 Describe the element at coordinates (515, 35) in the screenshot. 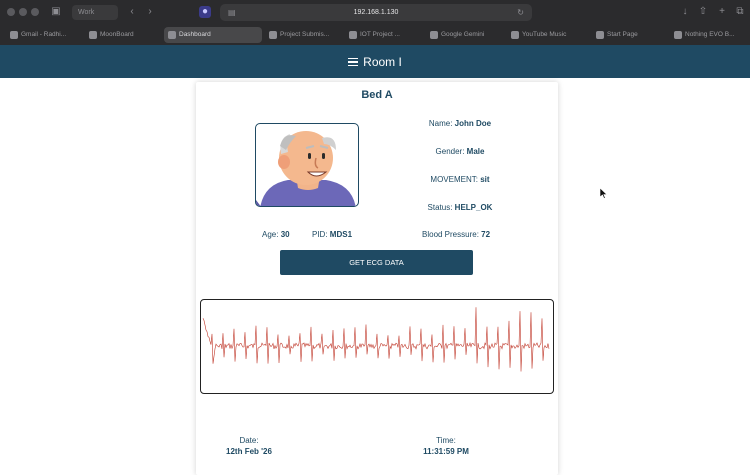

I see `youtube-music-favicon-icon` at that location.